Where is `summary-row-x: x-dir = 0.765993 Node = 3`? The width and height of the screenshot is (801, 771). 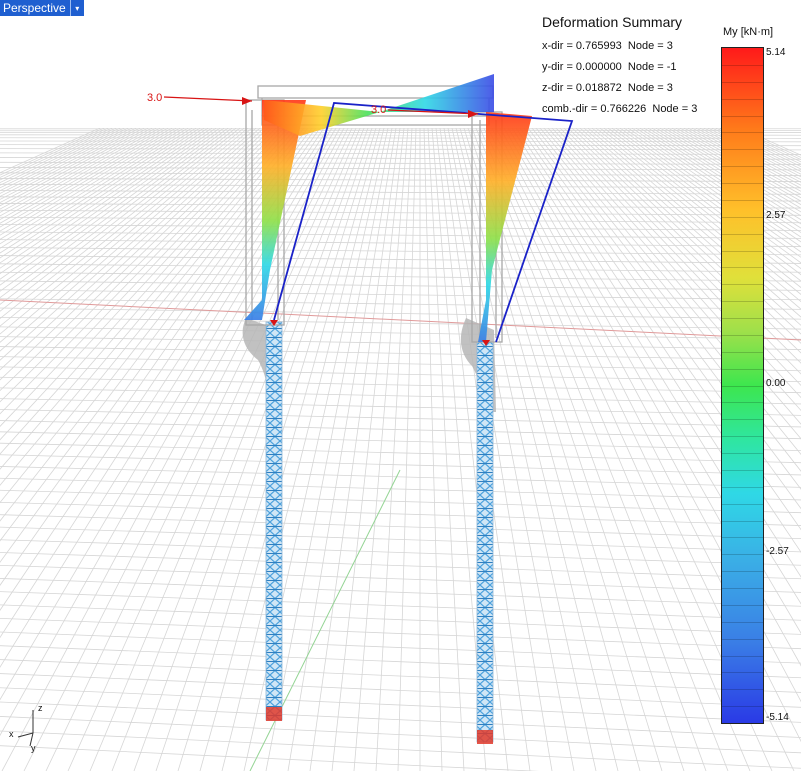
summary-row-x: x-dir = 0.765993 Node = 3 is located at coordinates (607, 46).